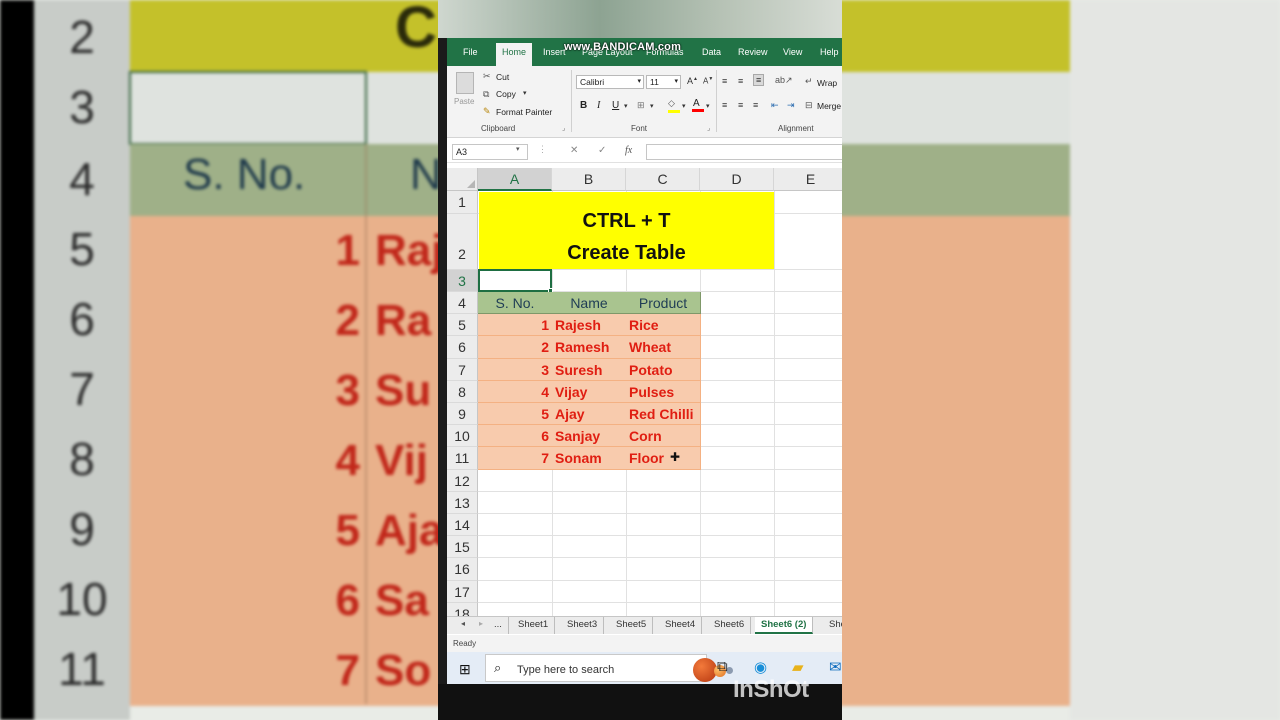  Describe the element at coordinates (663, 179) in the screenshot. I see `column-header-c: C` at that location.